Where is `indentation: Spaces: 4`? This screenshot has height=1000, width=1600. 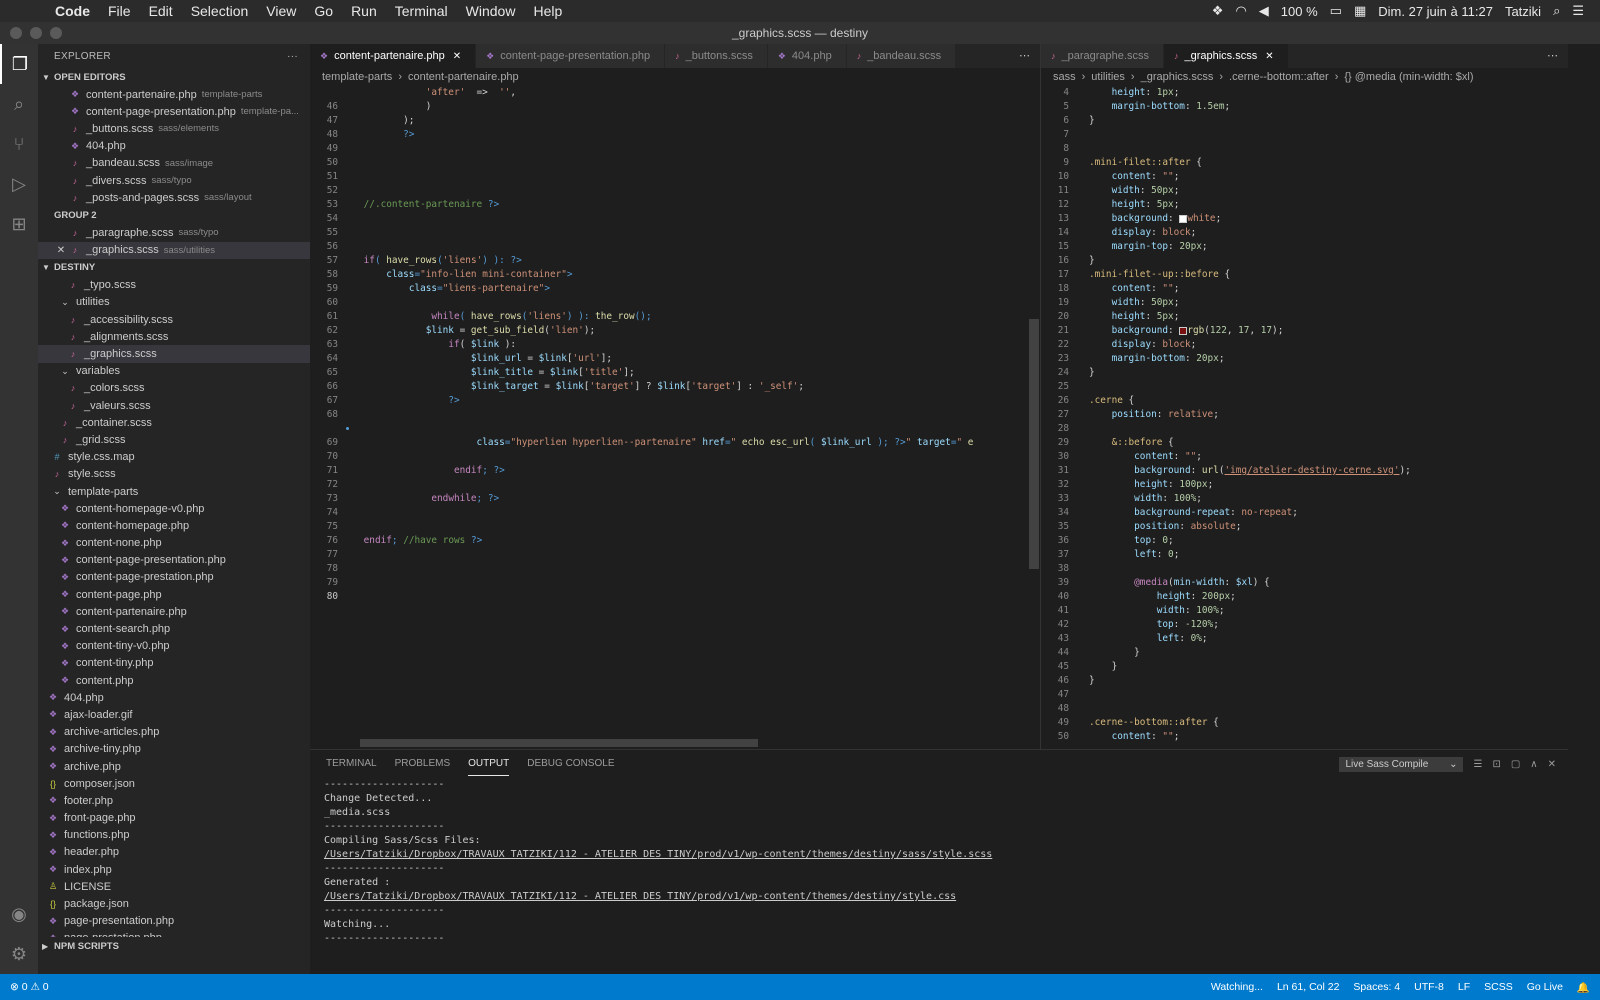
indentation: Spaces: 4 is located at coordinates (1376, 987).